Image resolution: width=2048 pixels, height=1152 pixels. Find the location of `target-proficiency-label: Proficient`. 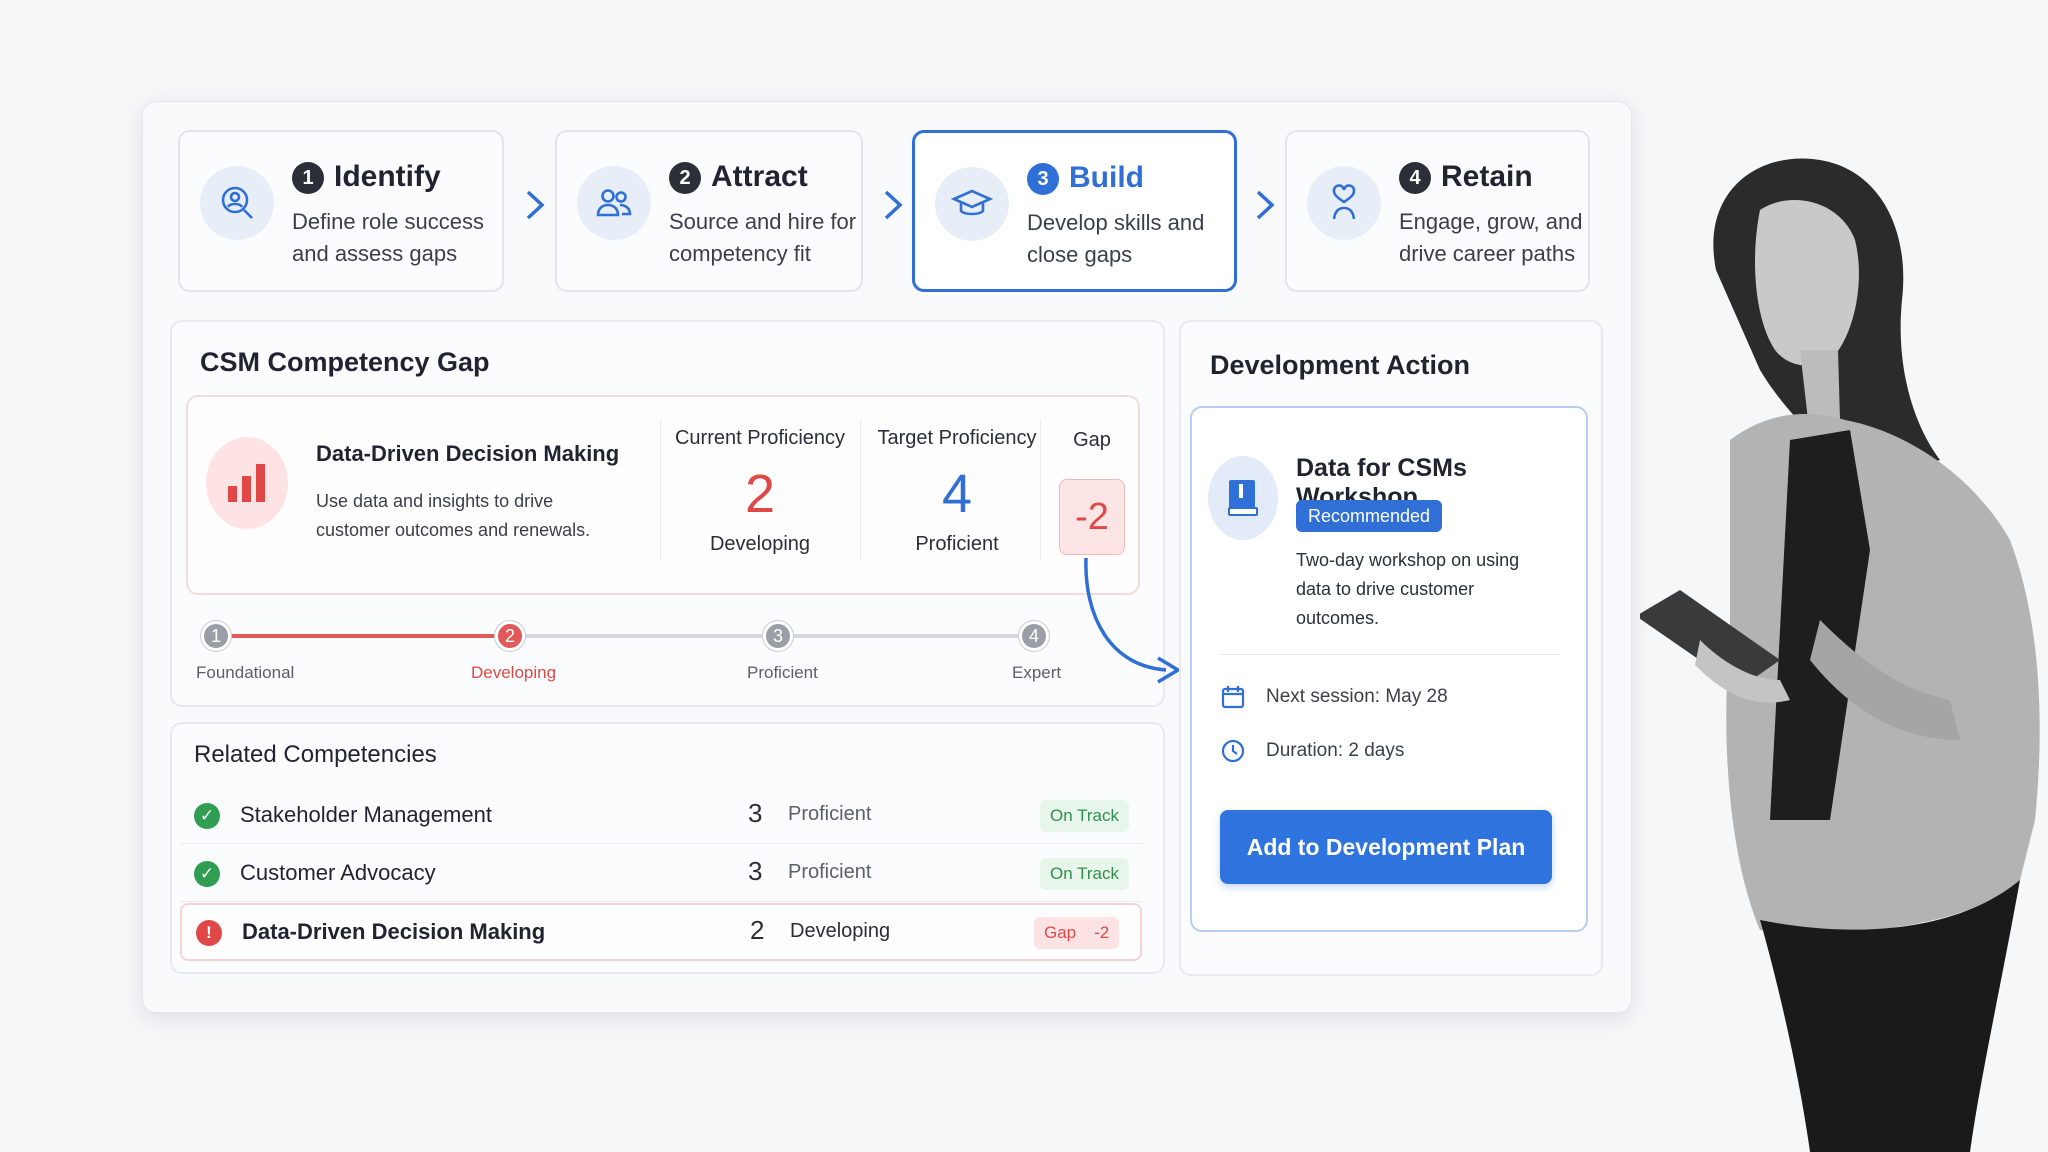

target-proficiency-label: Proficient is located at coordinates (957, 544).